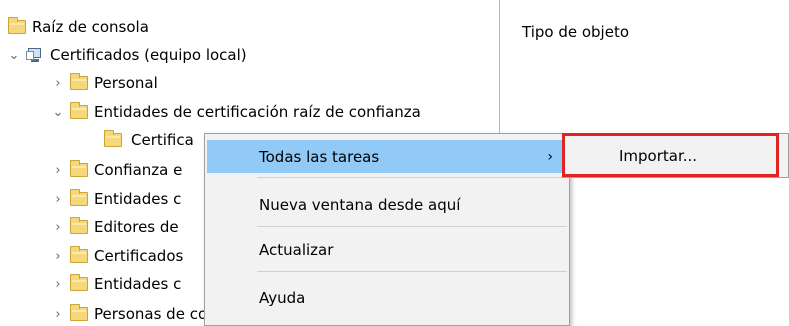 This screenshot has width=789, height=326. What do you see at coordinates (35, 55) in the screenshot?
I see `certificates-snapin-icon` at bounding box center [35, 55].